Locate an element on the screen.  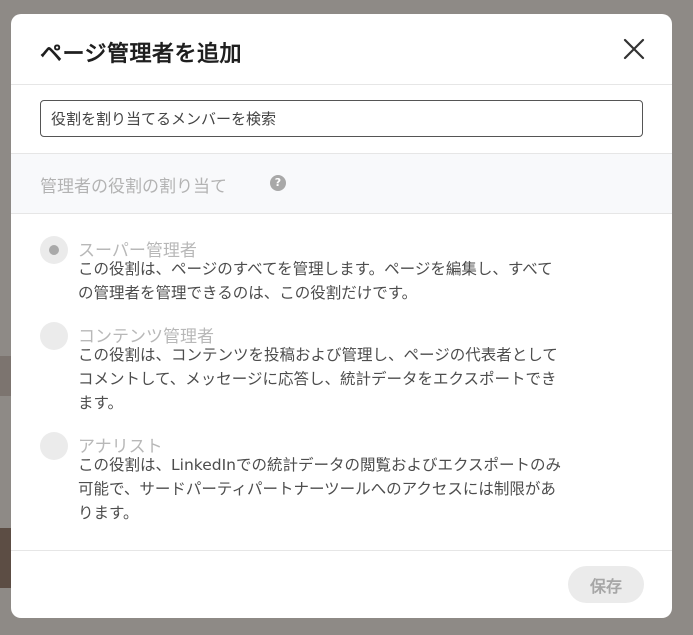
role-radio-super-admin is located at coordinates (54, 250).